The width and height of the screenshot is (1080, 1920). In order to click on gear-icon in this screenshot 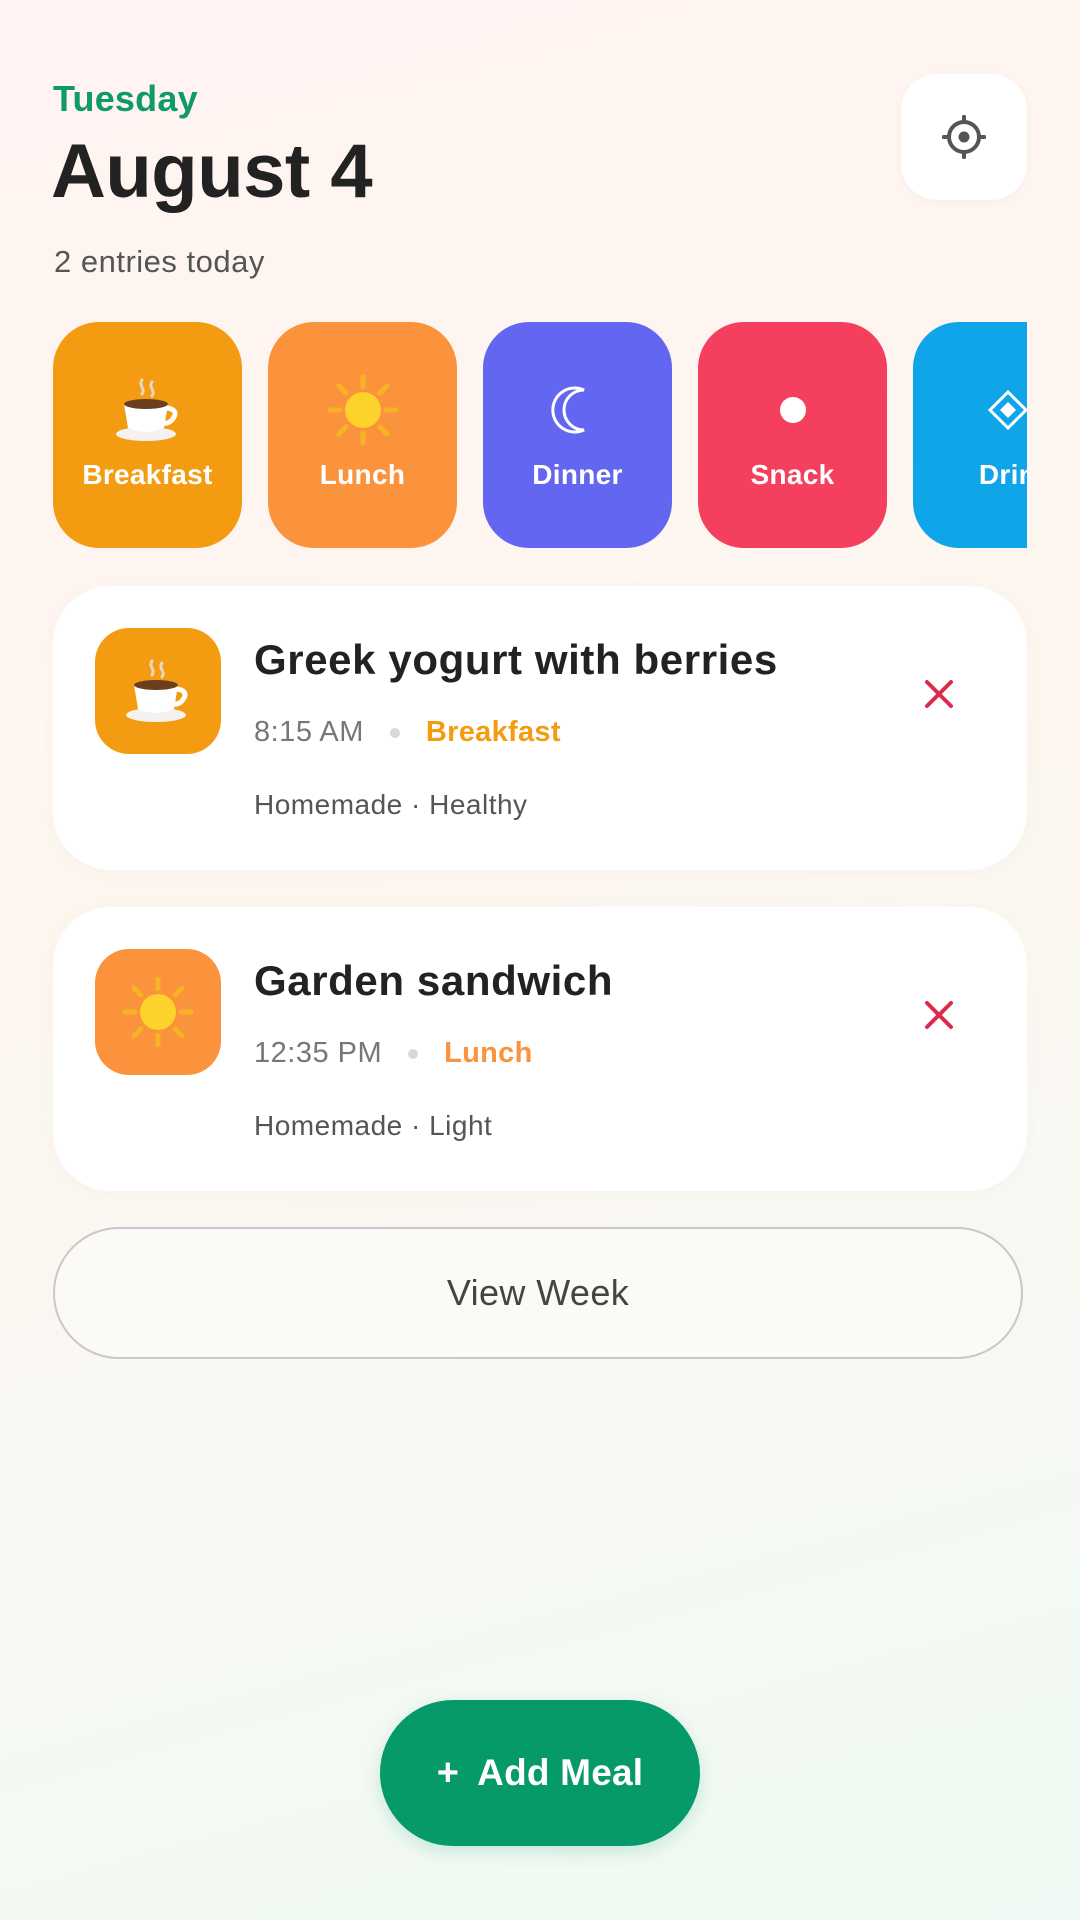, I will do `click(964, 137)`.